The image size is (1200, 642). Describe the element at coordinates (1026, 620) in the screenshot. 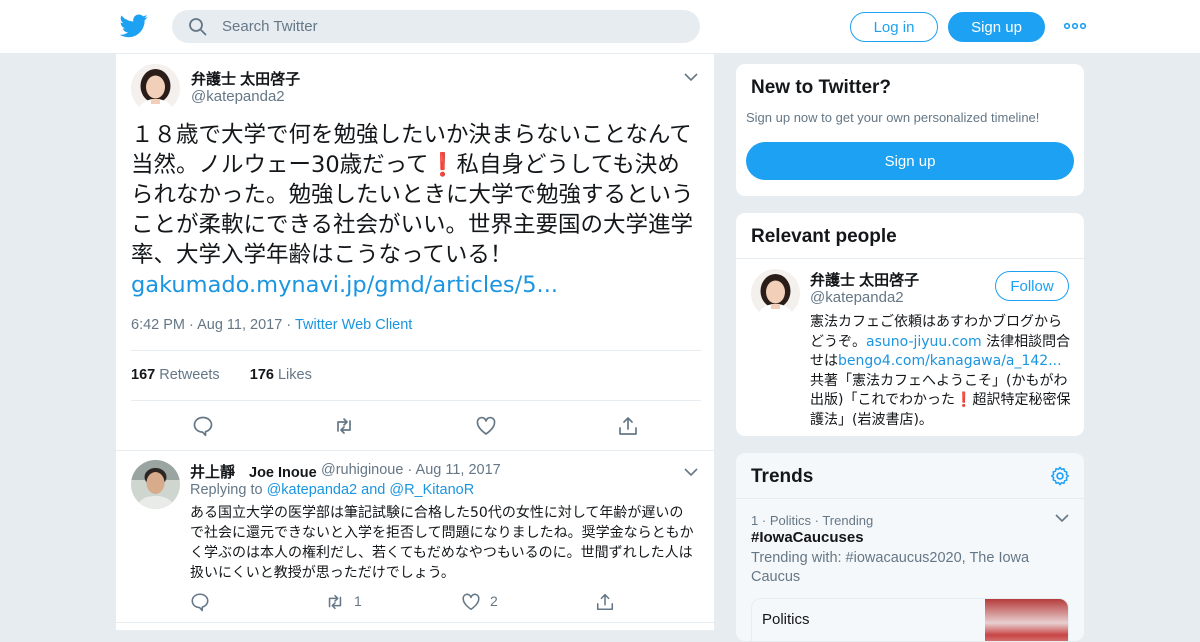

I see `news-thumbnail` at that location.